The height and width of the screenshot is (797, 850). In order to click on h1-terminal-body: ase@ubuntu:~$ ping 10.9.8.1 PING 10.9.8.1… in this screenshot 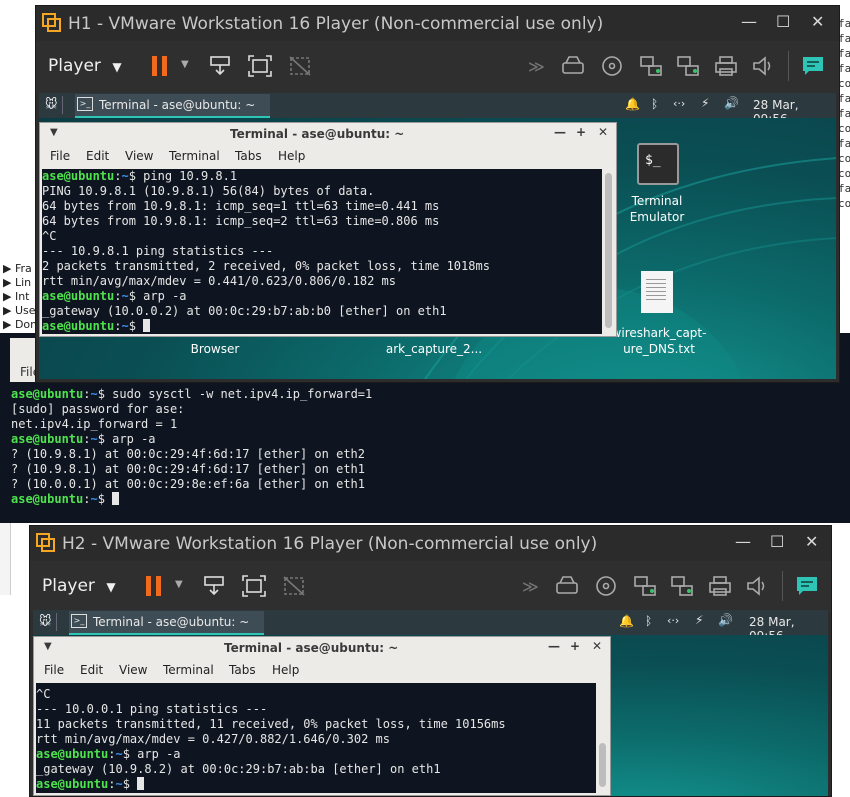, I will do `click(322, 251)`.